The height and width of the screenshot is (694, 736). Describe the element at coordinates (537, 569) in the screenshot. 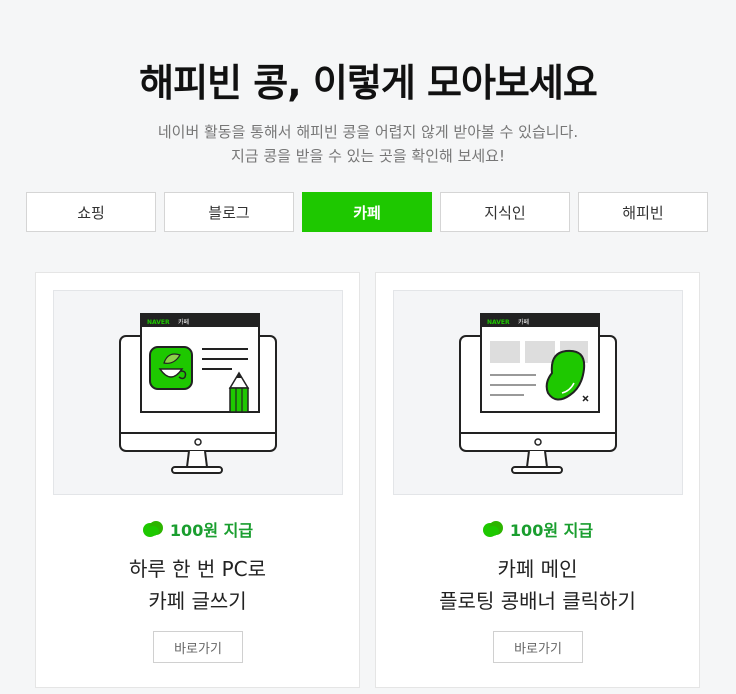

I see `card-title-line-1: 카페 메인` at that location.